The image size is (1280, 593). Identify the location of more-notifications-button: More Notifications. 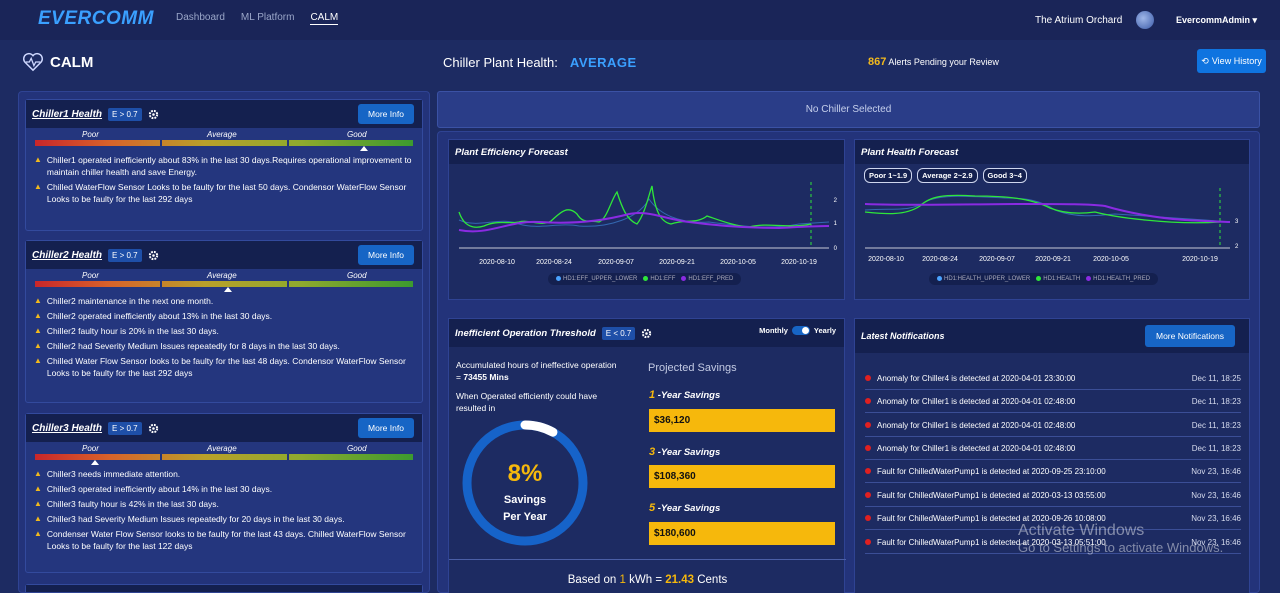
(1190, 336).